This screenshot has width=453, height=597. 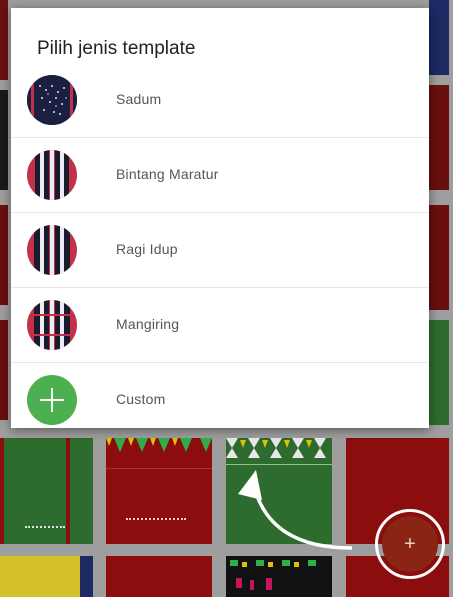 What do you see at coordinates (220, 100) in the screenshot?
I see `option-sadum: Sadum` at bounding box center [220, 100].